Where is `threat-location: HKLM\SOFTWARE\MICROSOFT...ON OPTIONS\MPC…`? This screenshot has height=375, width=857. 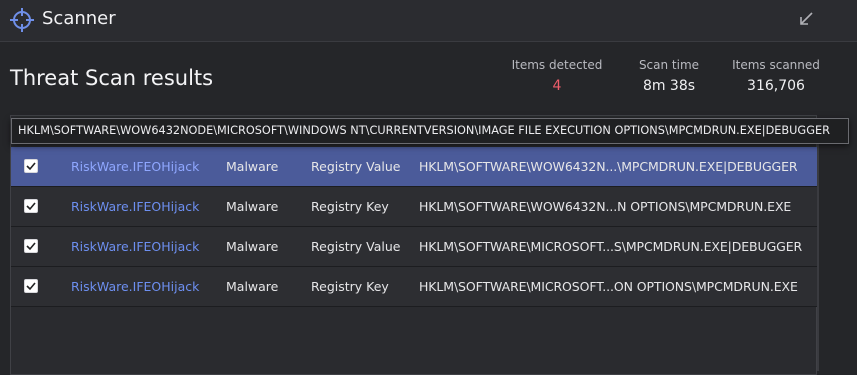 threat-location: HKLM\SOFTWARE\MICROSOFT...ON OPTIONS\MPC… is located at coordinates (608, 286).